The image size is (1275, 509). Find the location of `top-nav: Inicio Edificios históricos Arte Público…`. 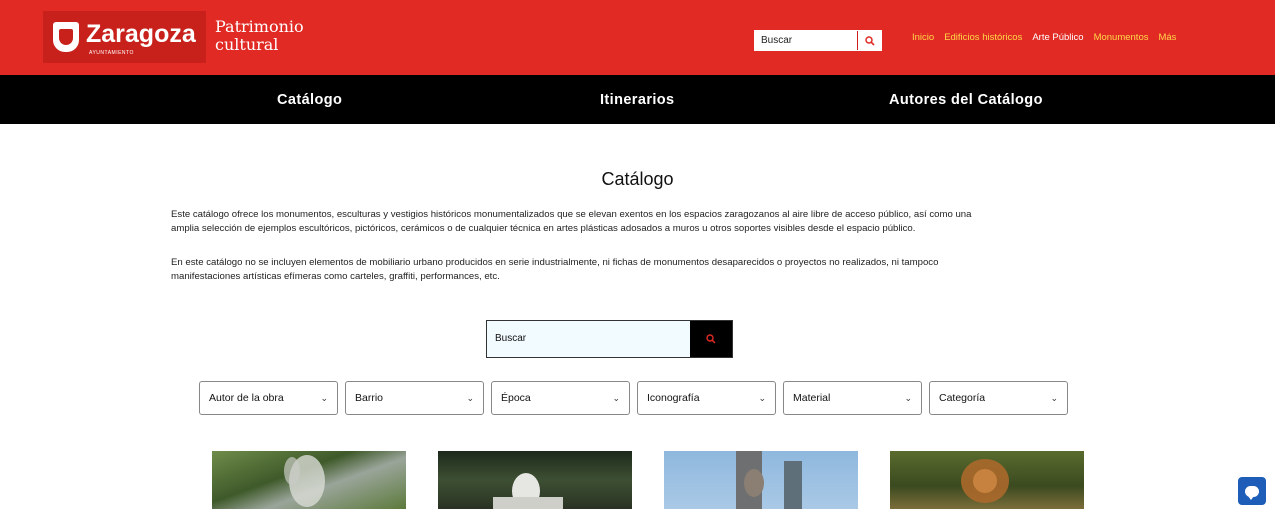

top-nav: Inicio Edificios históricos Arte Público… is located at coordinates (1049, 38).